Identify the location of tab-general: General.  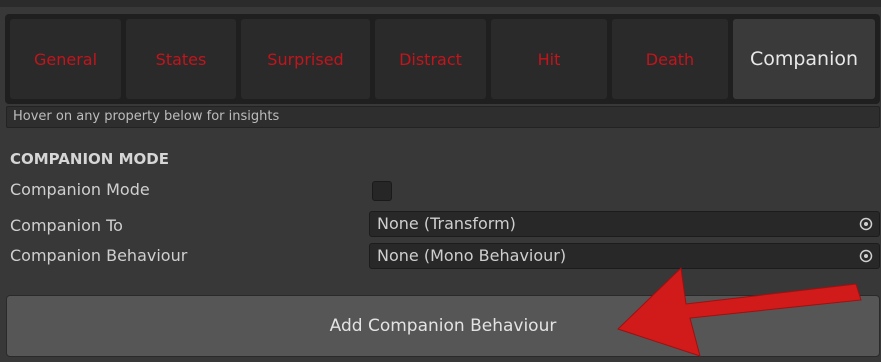
(65, 59).